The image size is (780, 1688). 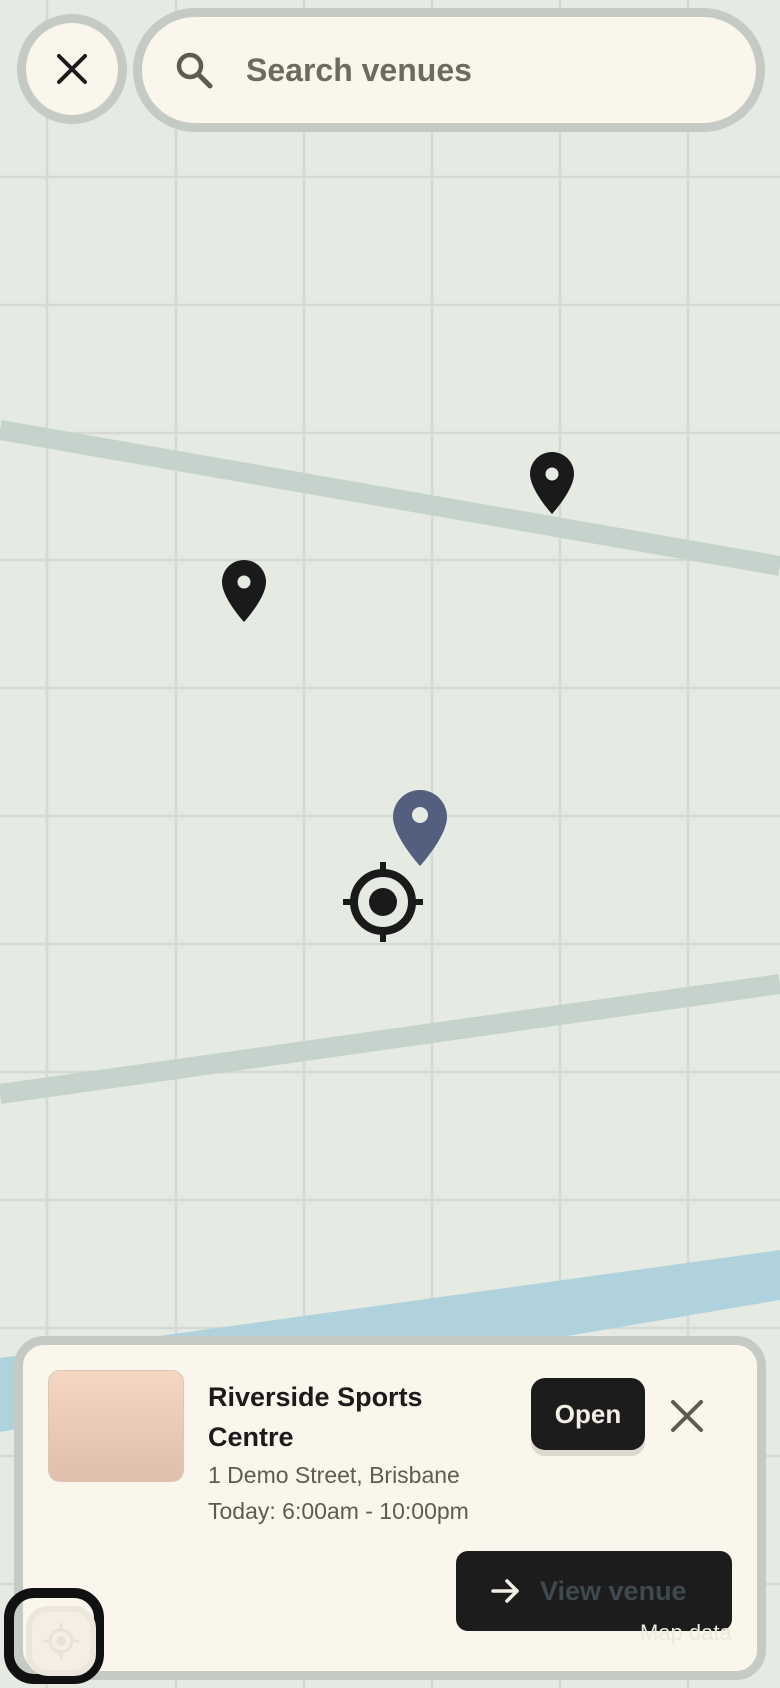 I want to click on map-attribution: Map data, so click(x=686, y=1632).